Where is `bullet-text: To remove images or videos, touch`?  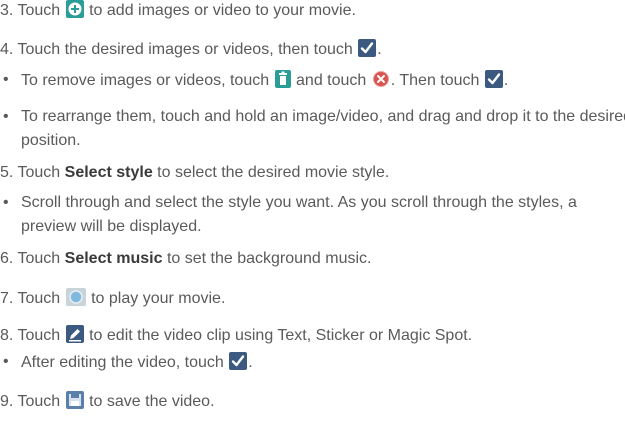 bullet-text: To remove images or videos, touch is located at coordinates (145, 80).